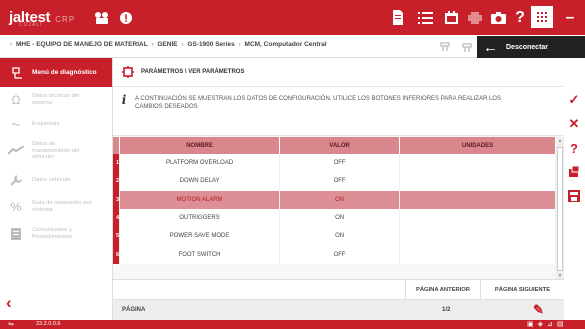 The height and width of the screenshot is (329, 585). Describe the element at coordinates (425, 17) in the screenshot. I see `list-icon` at that location.